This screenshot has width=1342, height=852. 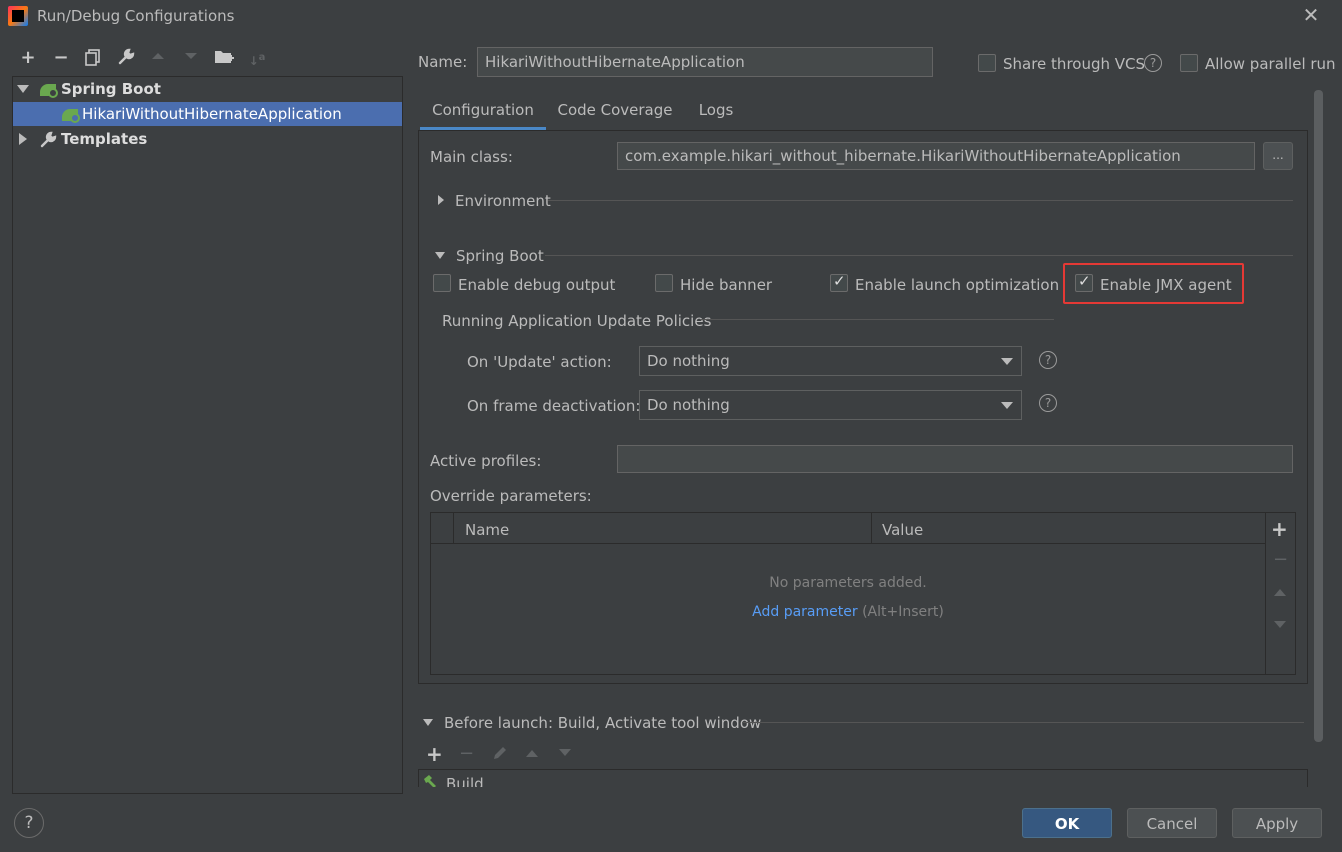 What do you see at coordinates (848, 583) in the screenshot?
I see `empty-table-message: No parameters added.` at bounding box center [848, 583].